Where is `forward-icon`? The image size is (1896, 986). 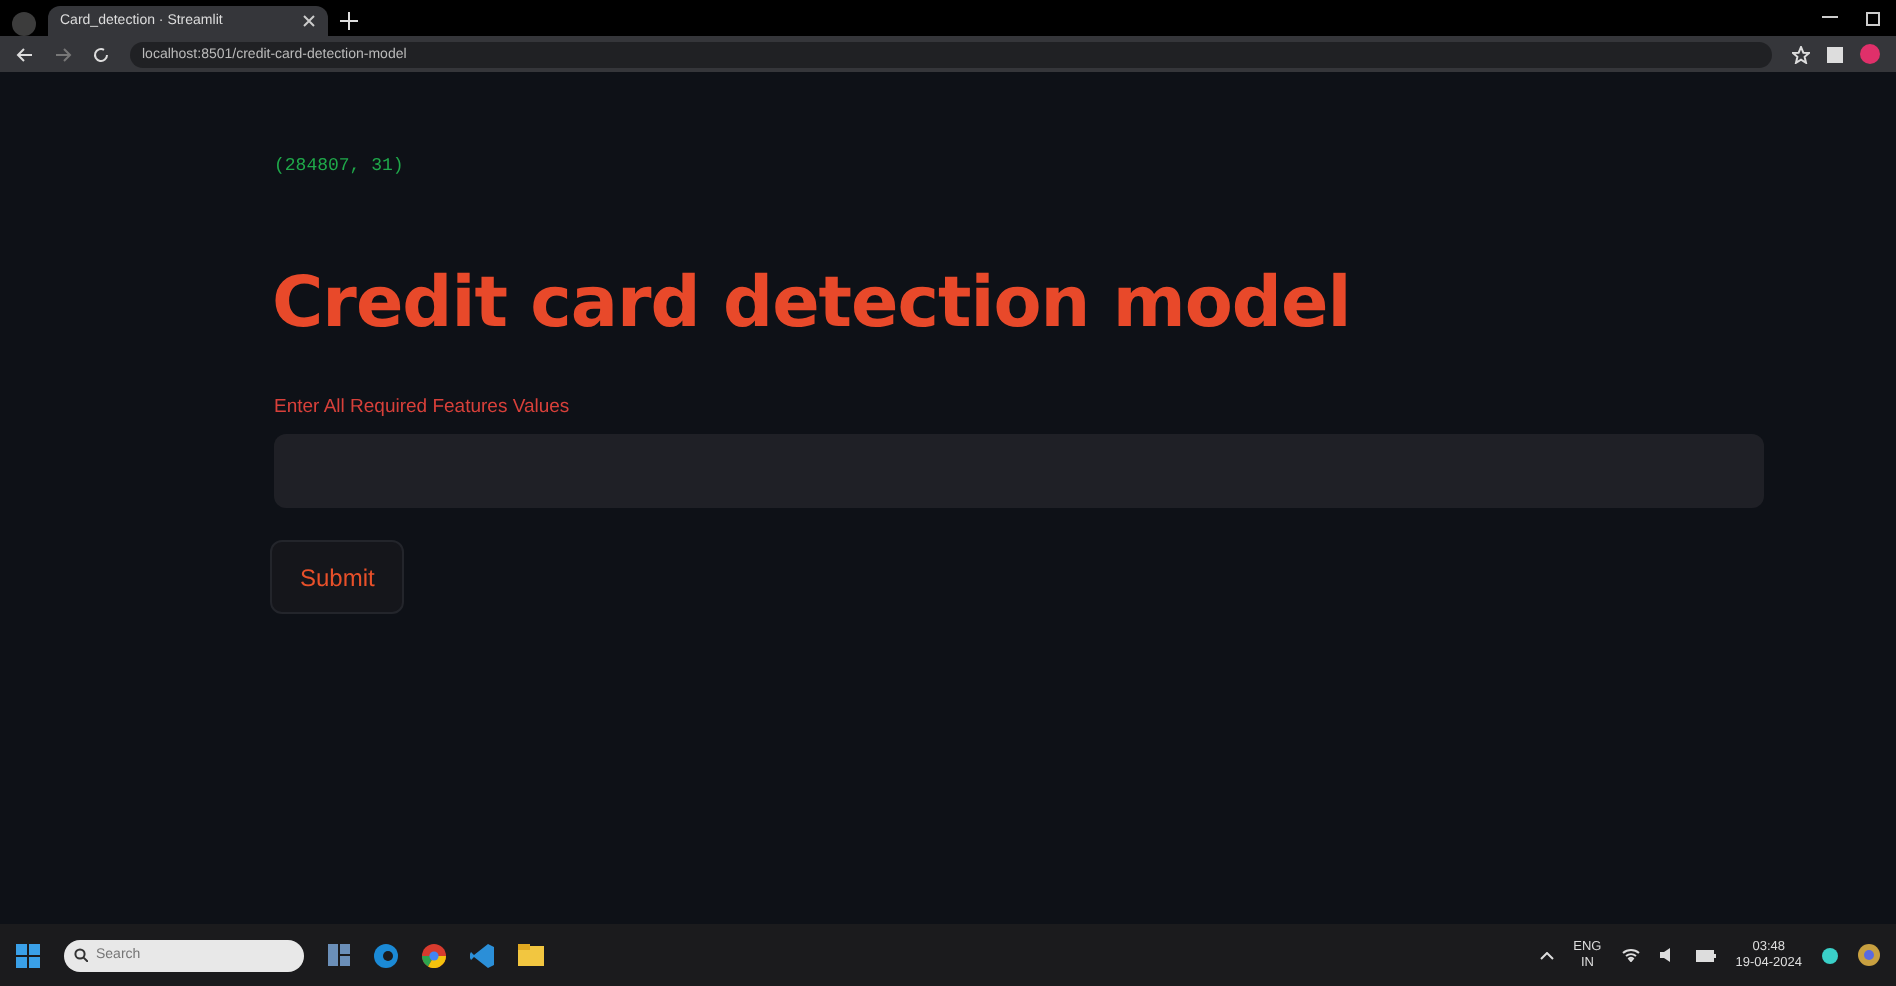
forward-icon is located at coordinates (63, 54).